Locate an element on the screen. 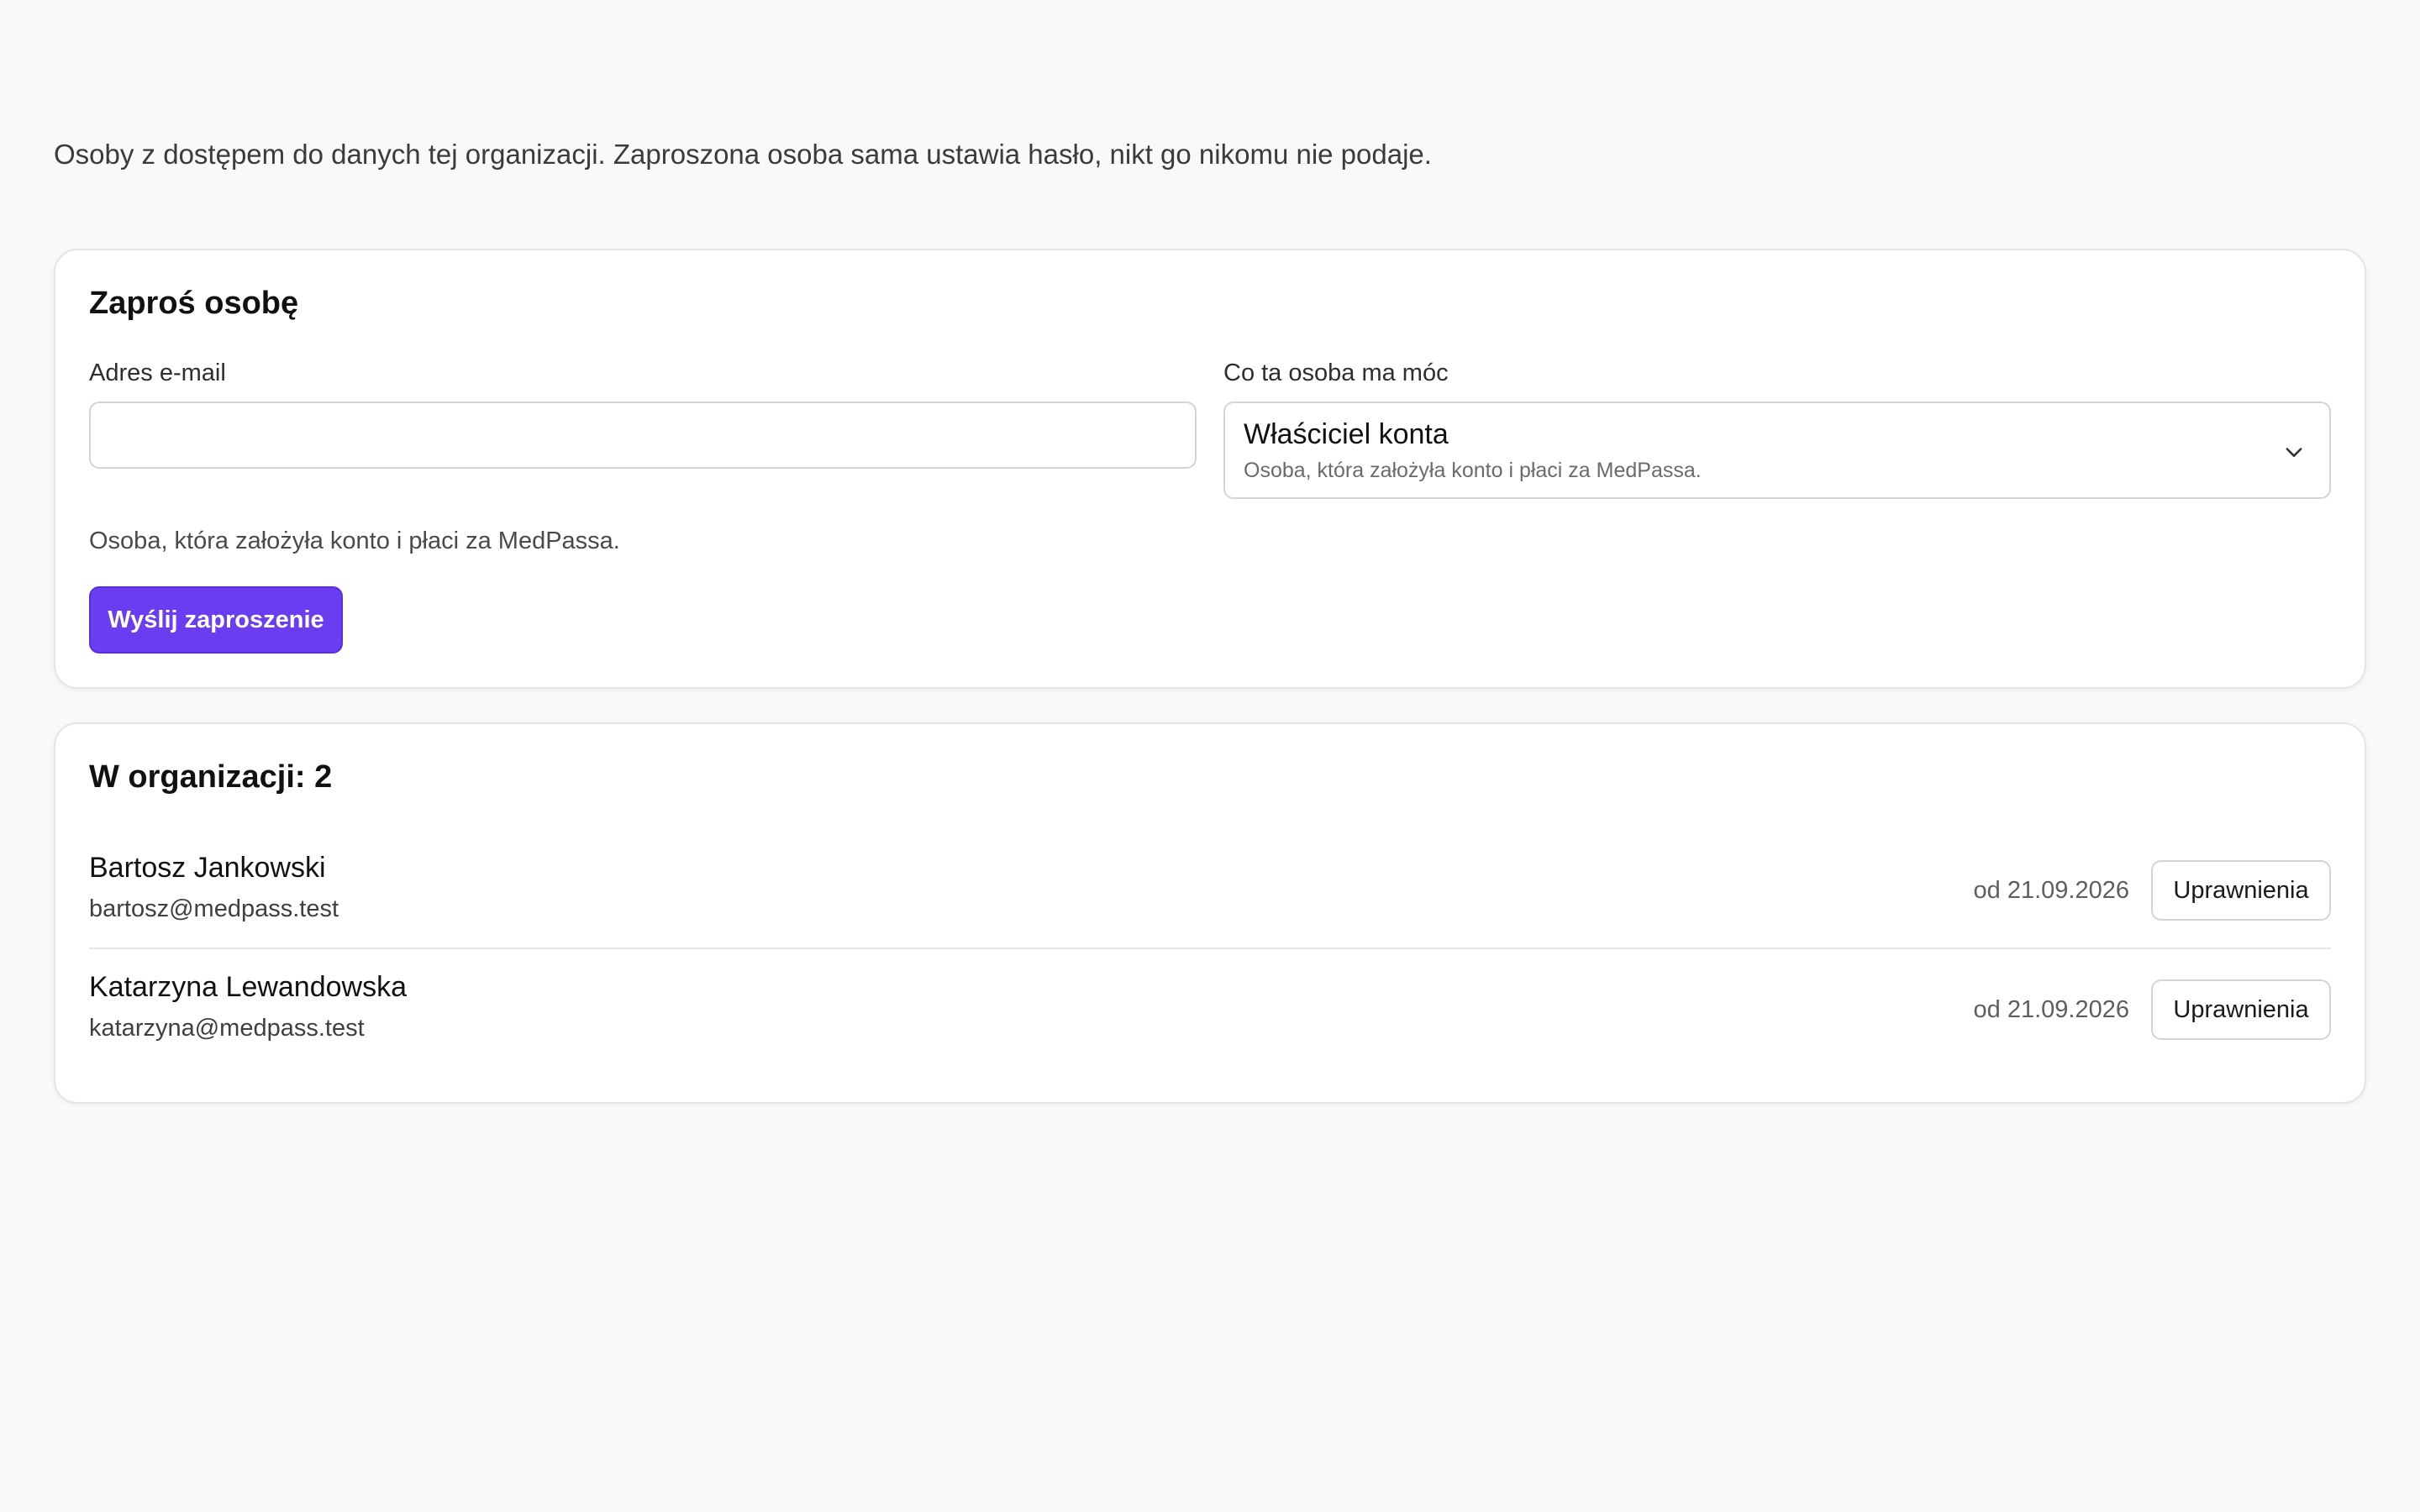  member-name: Bartosz Jankowski is located at coordinates (207, 868).